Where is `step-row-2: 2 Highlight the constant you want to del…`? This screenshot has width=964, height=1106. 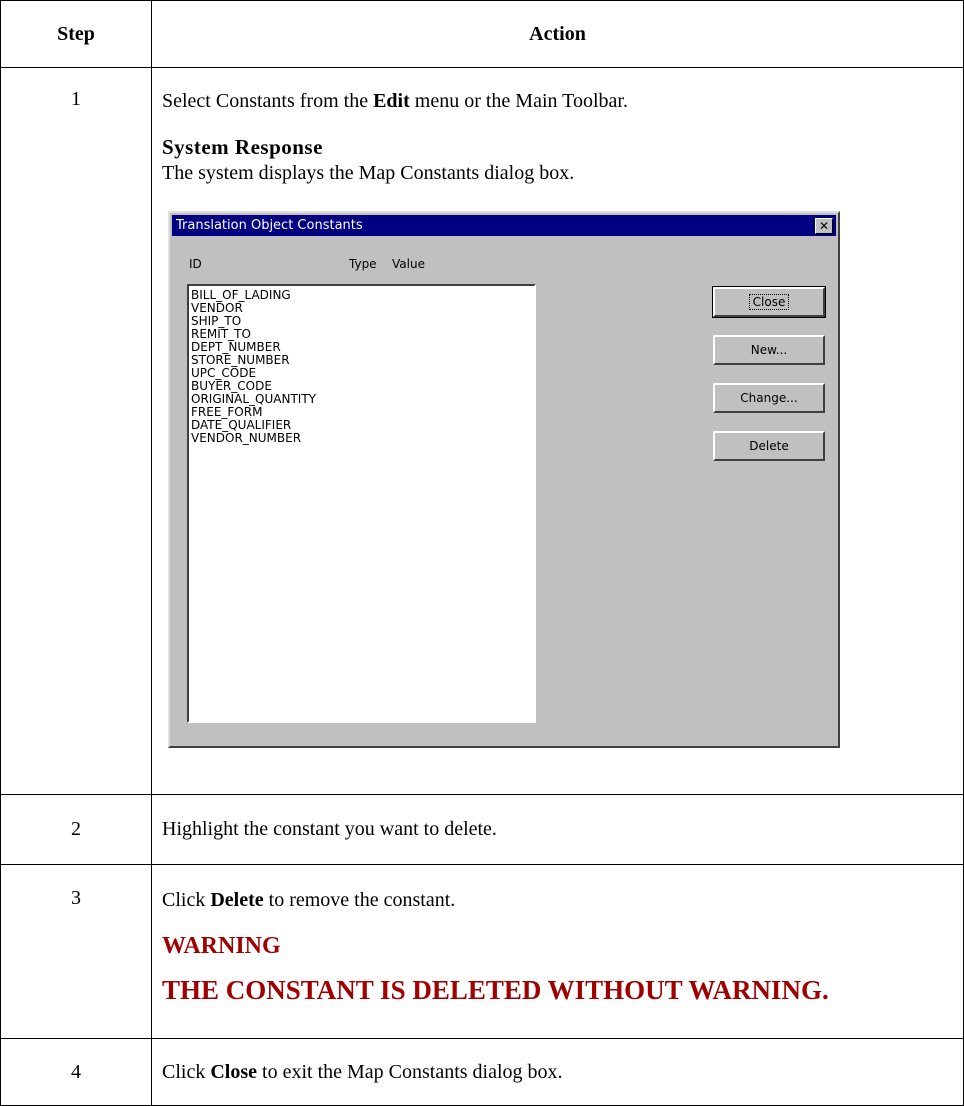
step-row-2: 2 Highlight the constant you want to del… is located at coordinates (482, 829).